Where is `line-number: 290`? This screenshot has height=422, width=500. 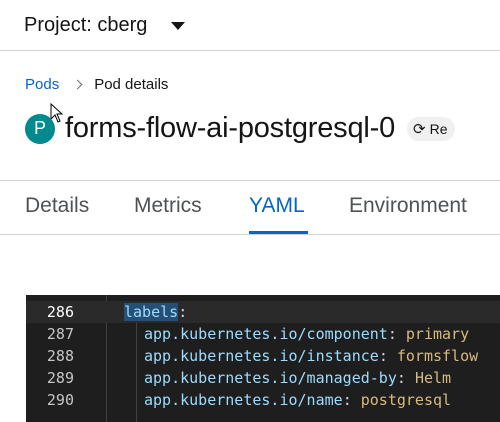 line-number: 290 is located at coordinates (60, 400).